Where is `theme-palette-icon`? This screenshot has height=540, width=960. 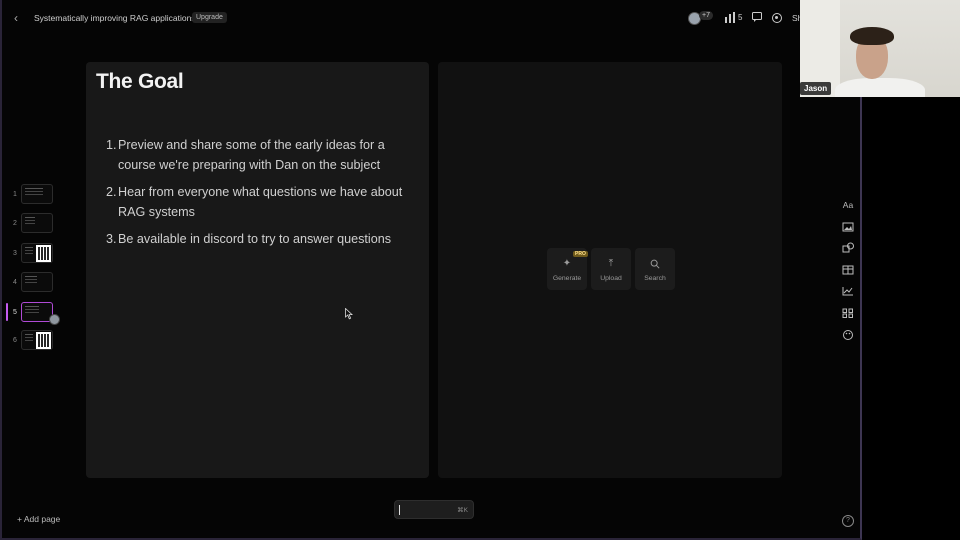
theme-palette-icon is located at coordinates (848, 335).